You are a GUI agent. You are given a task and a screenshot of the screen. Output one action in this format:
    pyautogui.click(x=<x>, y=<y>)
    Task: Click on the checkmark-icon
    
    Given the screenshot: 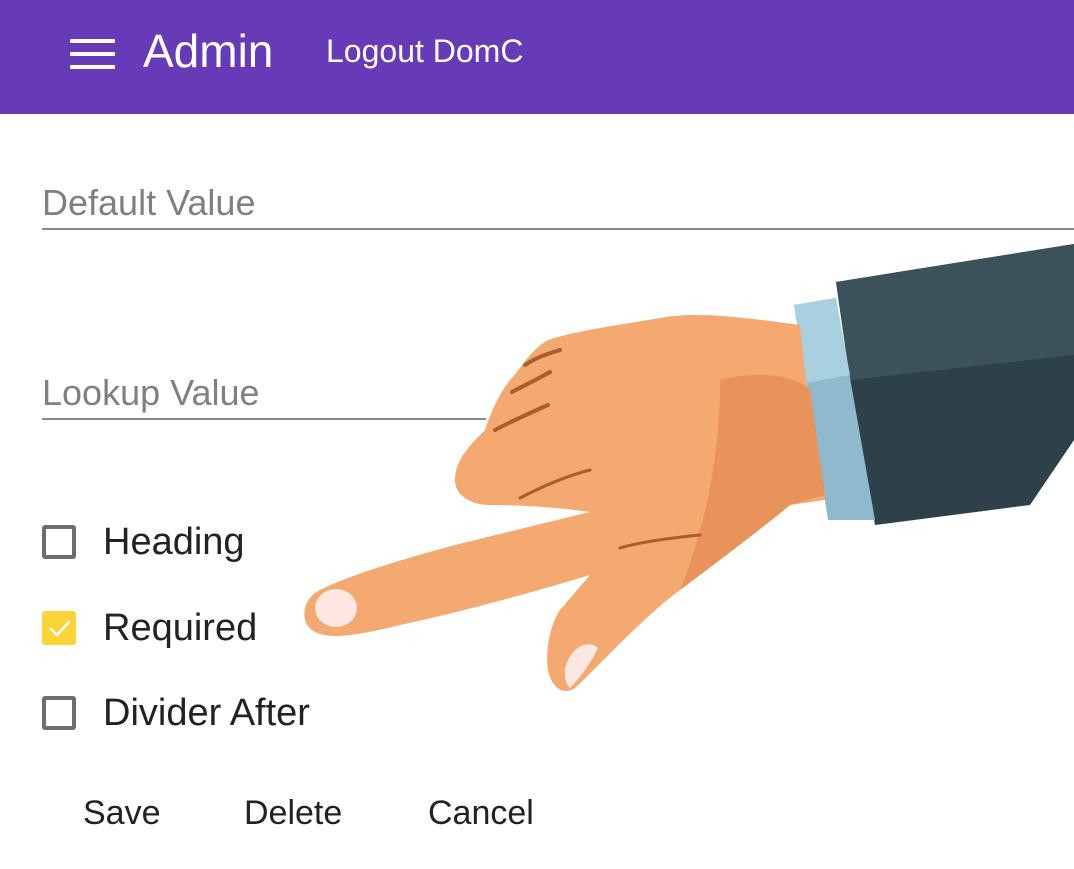 What is the action you would take?
    pyautogui.click(x=60, y=628)
    